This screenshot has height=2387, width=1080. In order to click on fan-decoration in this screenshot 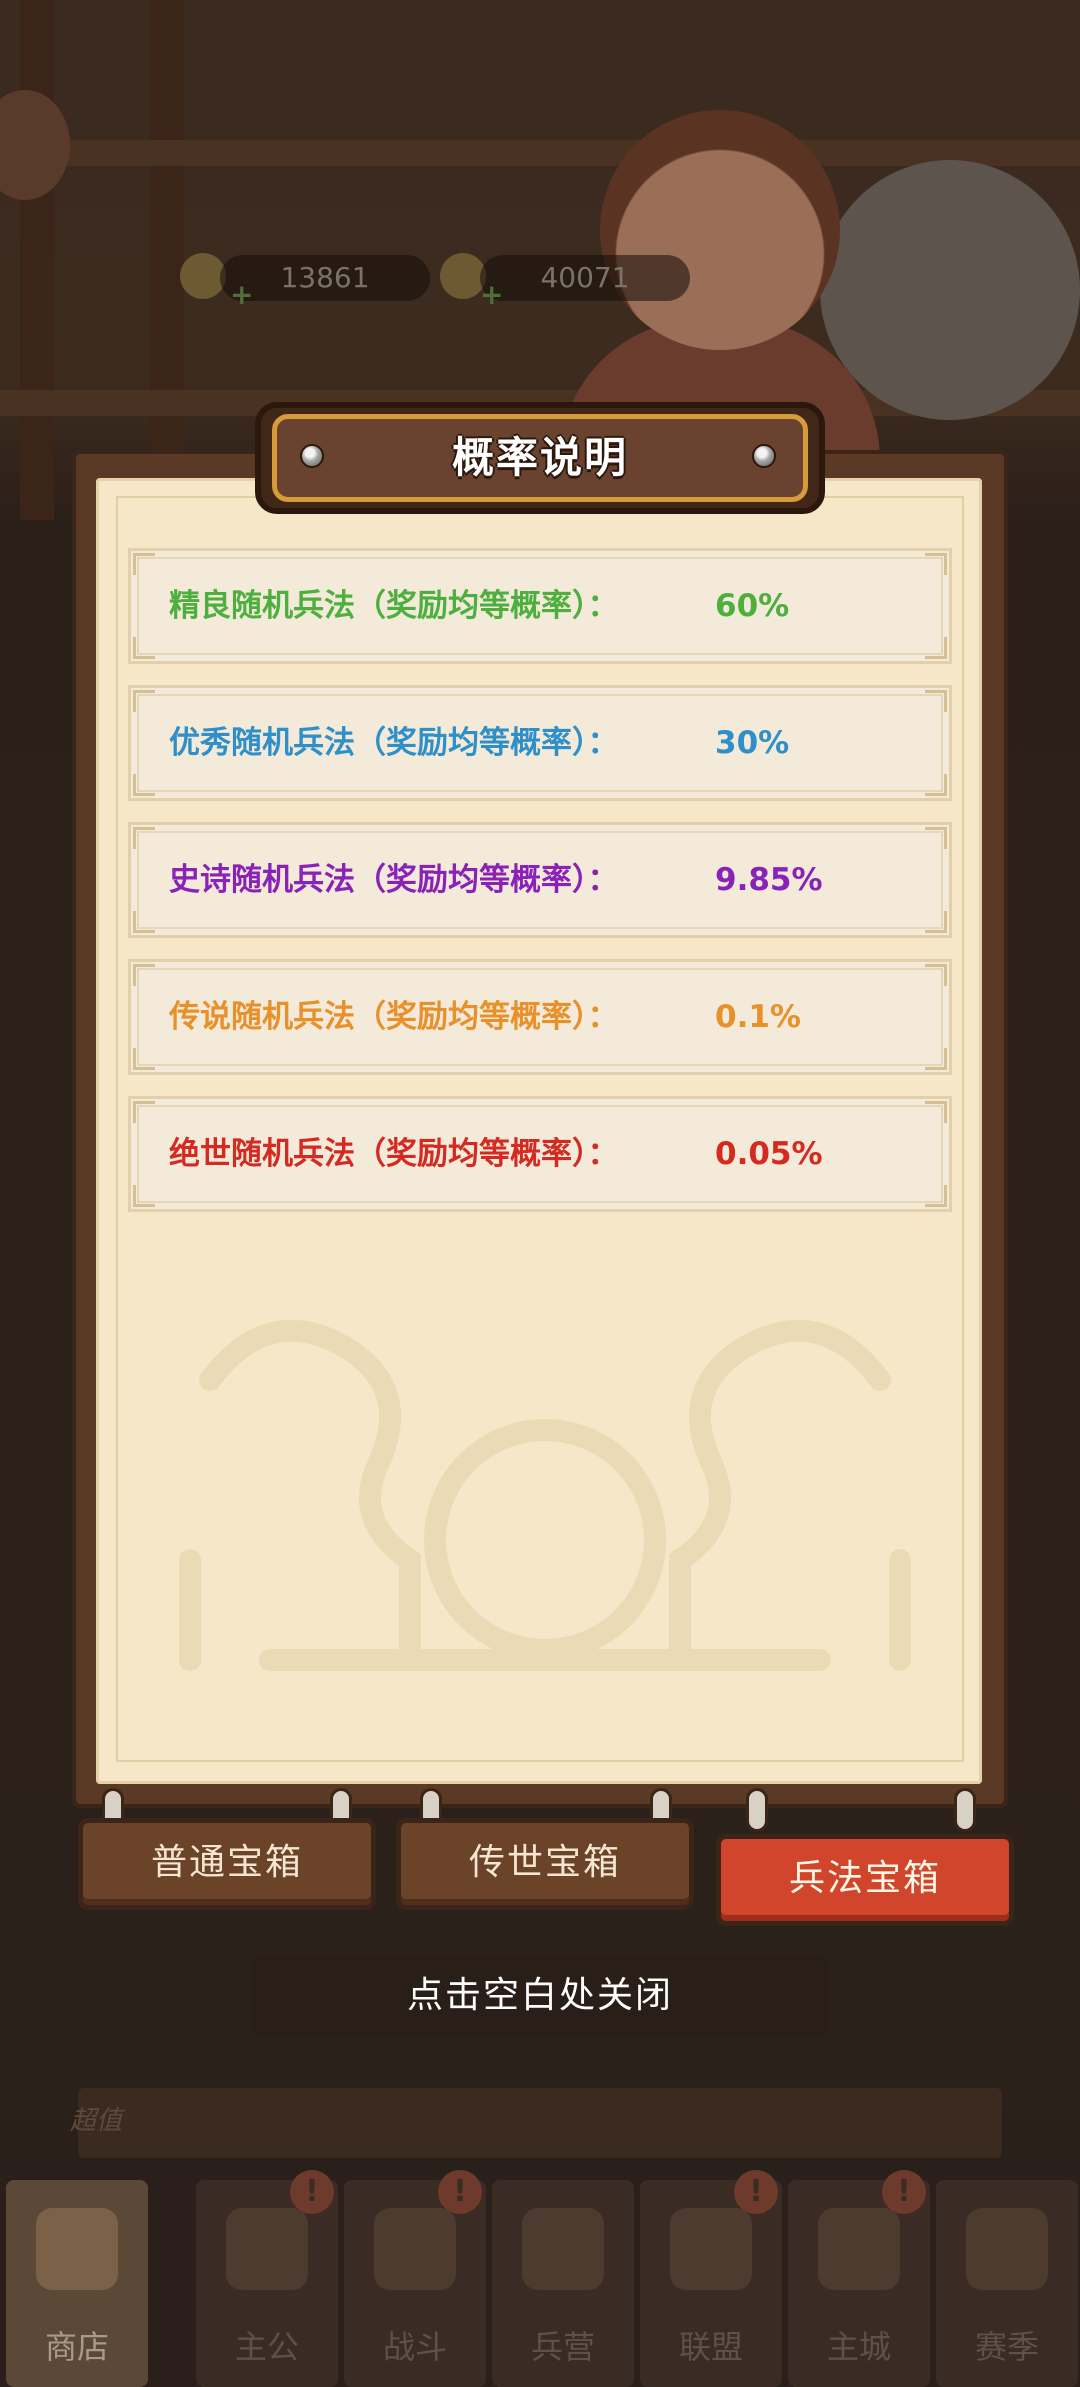, I will do `click(950, 290)`.